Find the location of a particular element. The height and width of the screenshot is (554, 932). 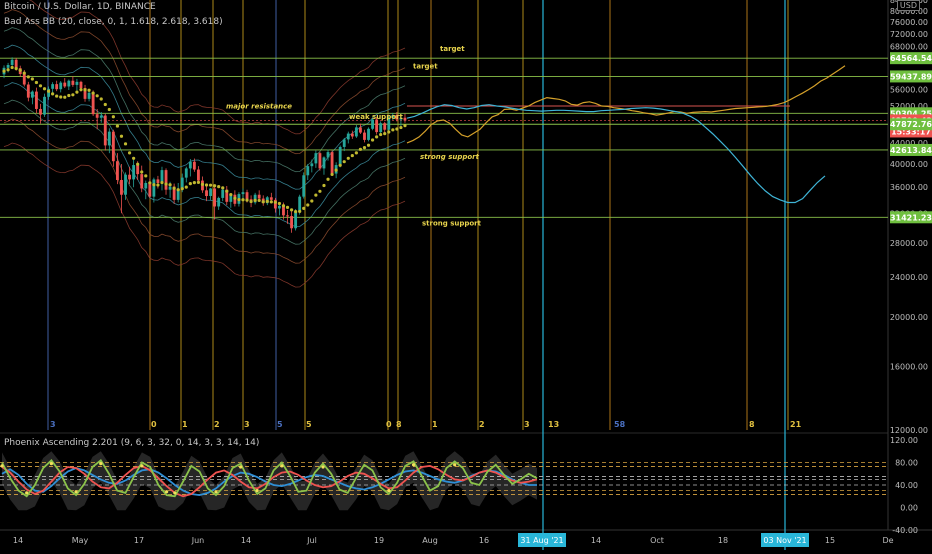

symbol-title: Bitcoin / U.S. Dollar, 1D, BINANCE is located at coordinates (80, 7).